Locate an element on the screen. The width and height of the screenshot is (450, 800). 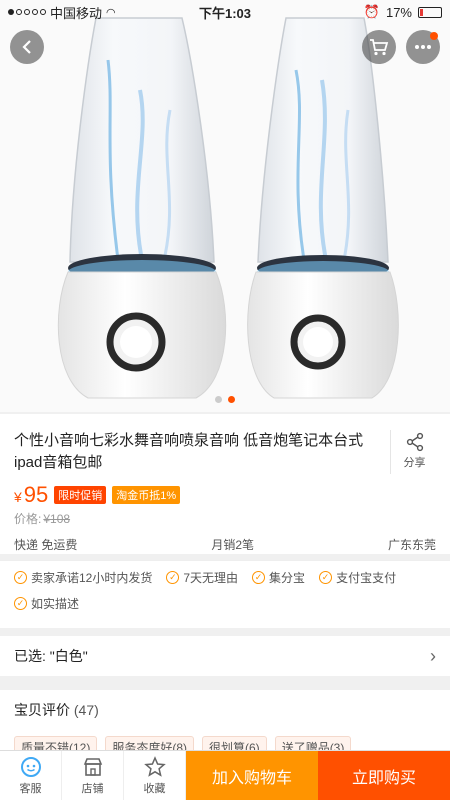
delivery-sales-row: 快递 免运费 月销2笔 广东东莞 is located at coordinates (225, 544).